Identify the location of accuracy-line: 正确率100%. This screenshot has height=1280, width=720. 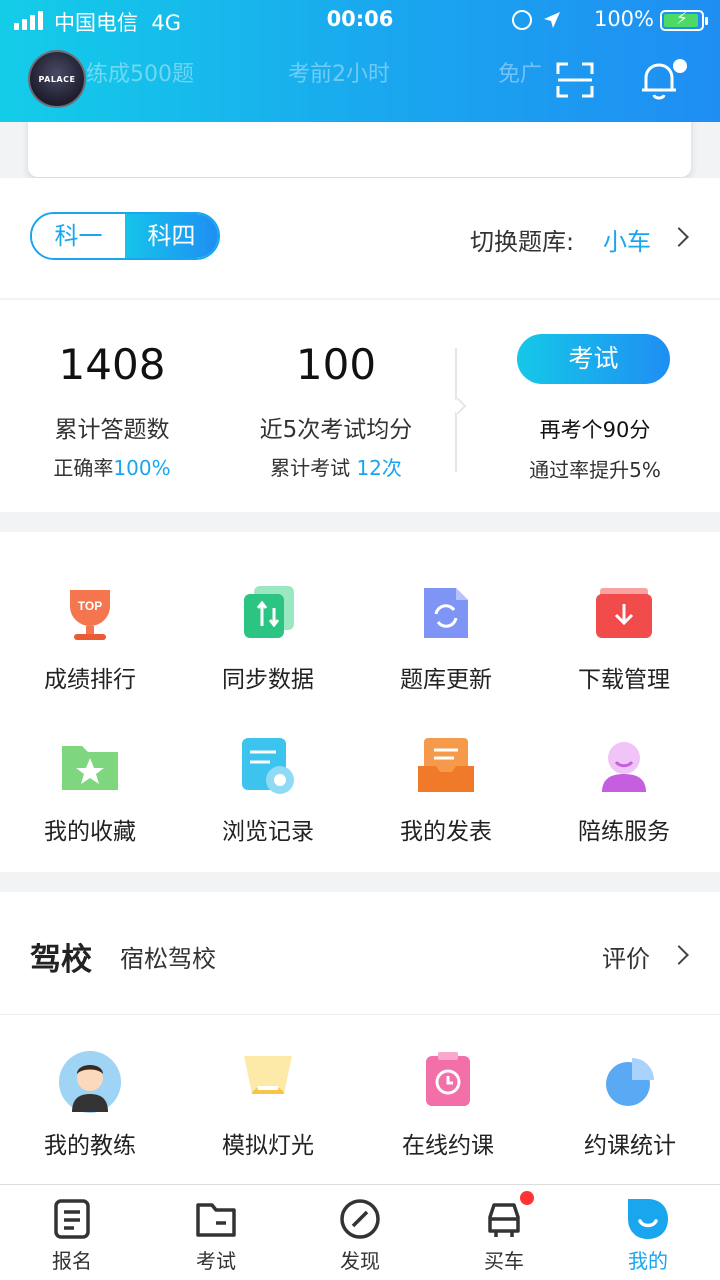
(112, 466).